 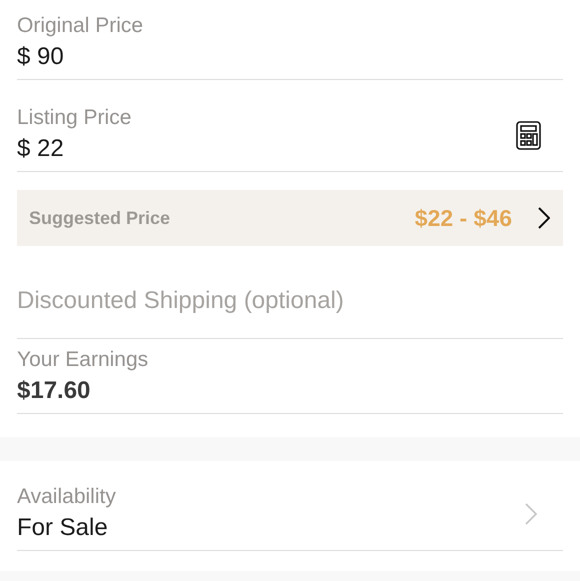 What do you see at coordinates (528, 135) in the screenshot?
I see `calculator-icon` at bounding box center [528, 135].